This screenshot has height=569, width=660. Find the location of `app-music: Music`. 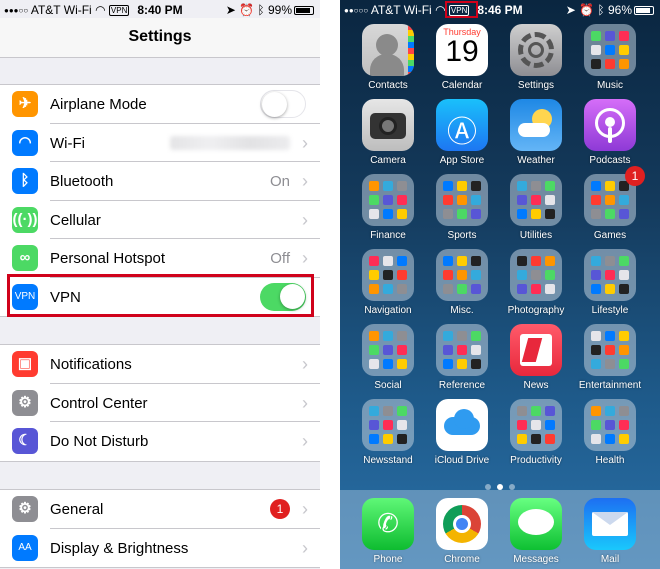

app-music: Music is located at coordinates (610, 57).